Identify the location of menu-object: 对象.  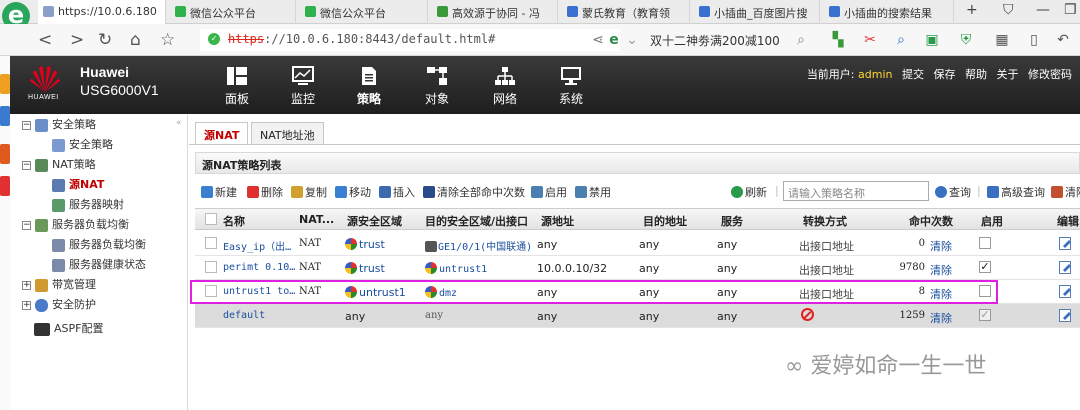
(437, 86).